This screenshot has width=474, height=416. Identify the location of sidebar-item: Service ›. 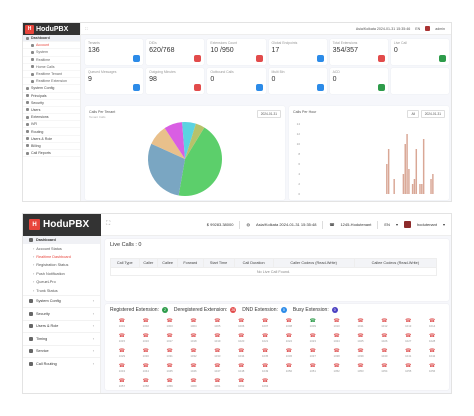
(61, 351).